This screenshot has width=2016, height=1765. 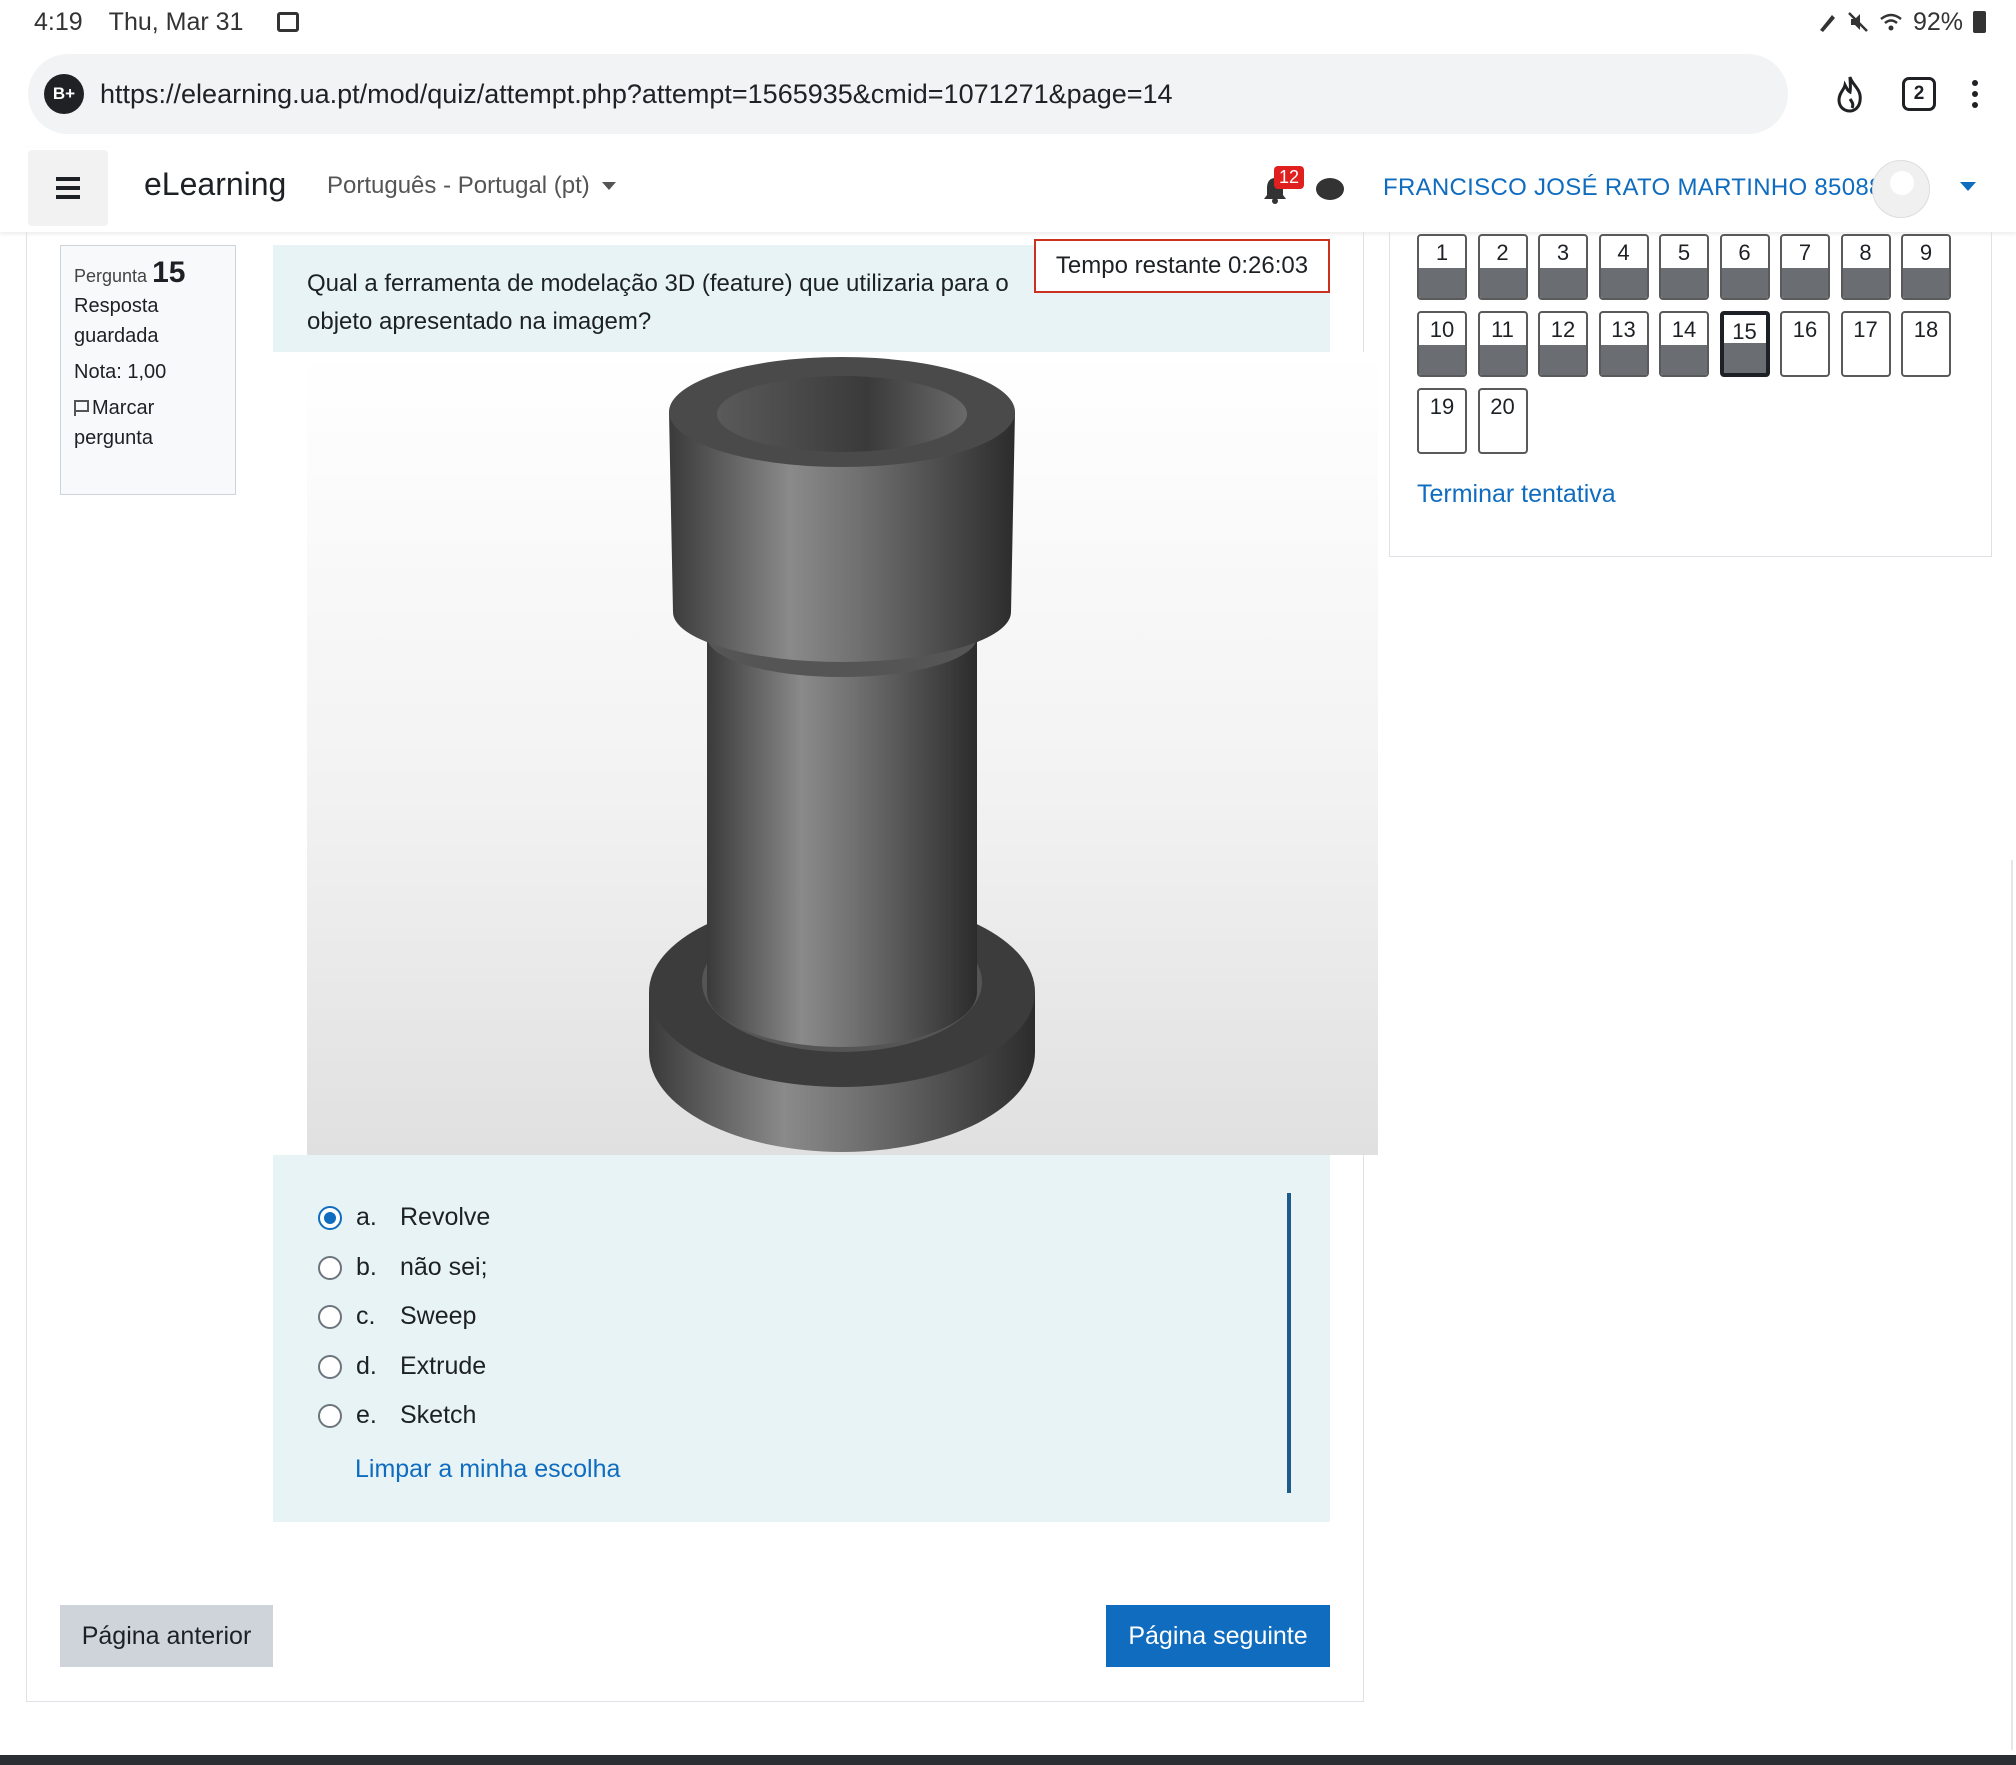 What do you see at coordinates (397, 1415) in the screenshot?
I see `answer-option-e: e. Sketch` at bounding box center [397, 1415].